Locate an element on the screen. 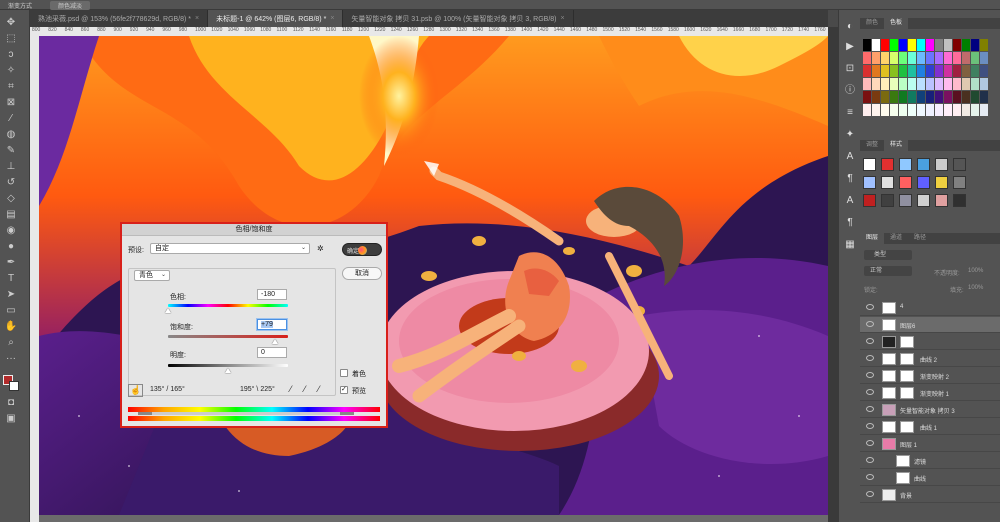  tab-layers: 图层 is located at coordinates (872, 238).